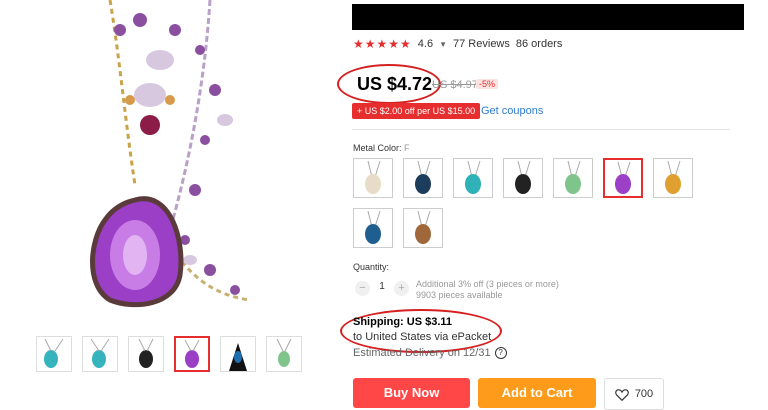 The image size is (768, 410). I want to click on metal-color-label: Metal Color: F, so click(381, 148).